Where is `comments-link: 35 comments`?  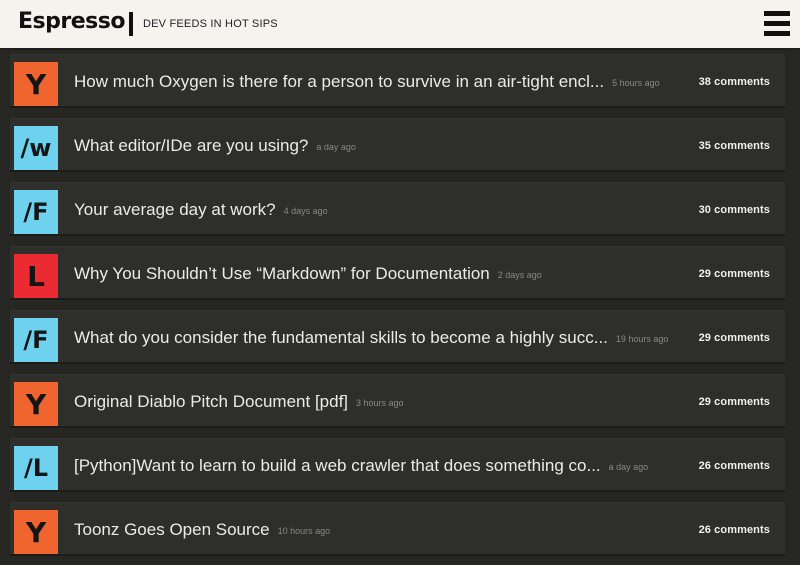
comments-link: 35 comments is located at coordinates (734, 146).